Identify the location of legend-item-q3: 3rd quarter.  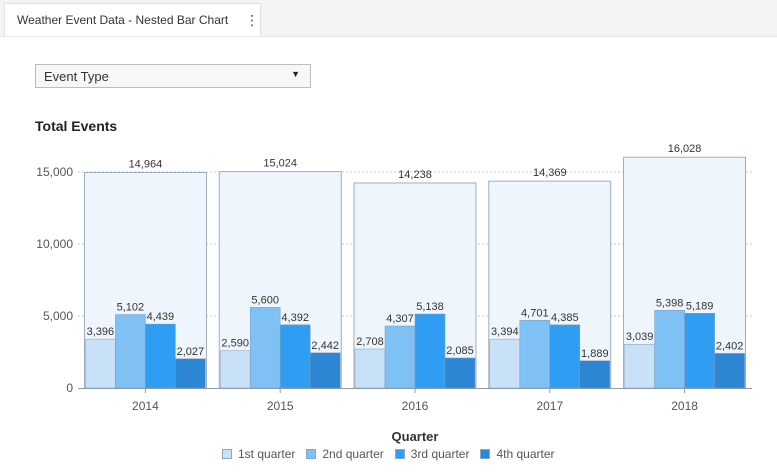
(432, 454).